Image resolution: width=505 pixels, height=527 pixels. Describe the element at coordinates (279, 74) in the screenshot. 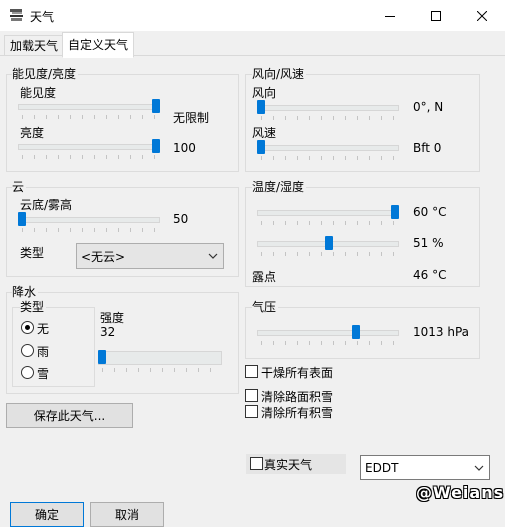

I see `wind-group-title: 风向/风速` at that location.